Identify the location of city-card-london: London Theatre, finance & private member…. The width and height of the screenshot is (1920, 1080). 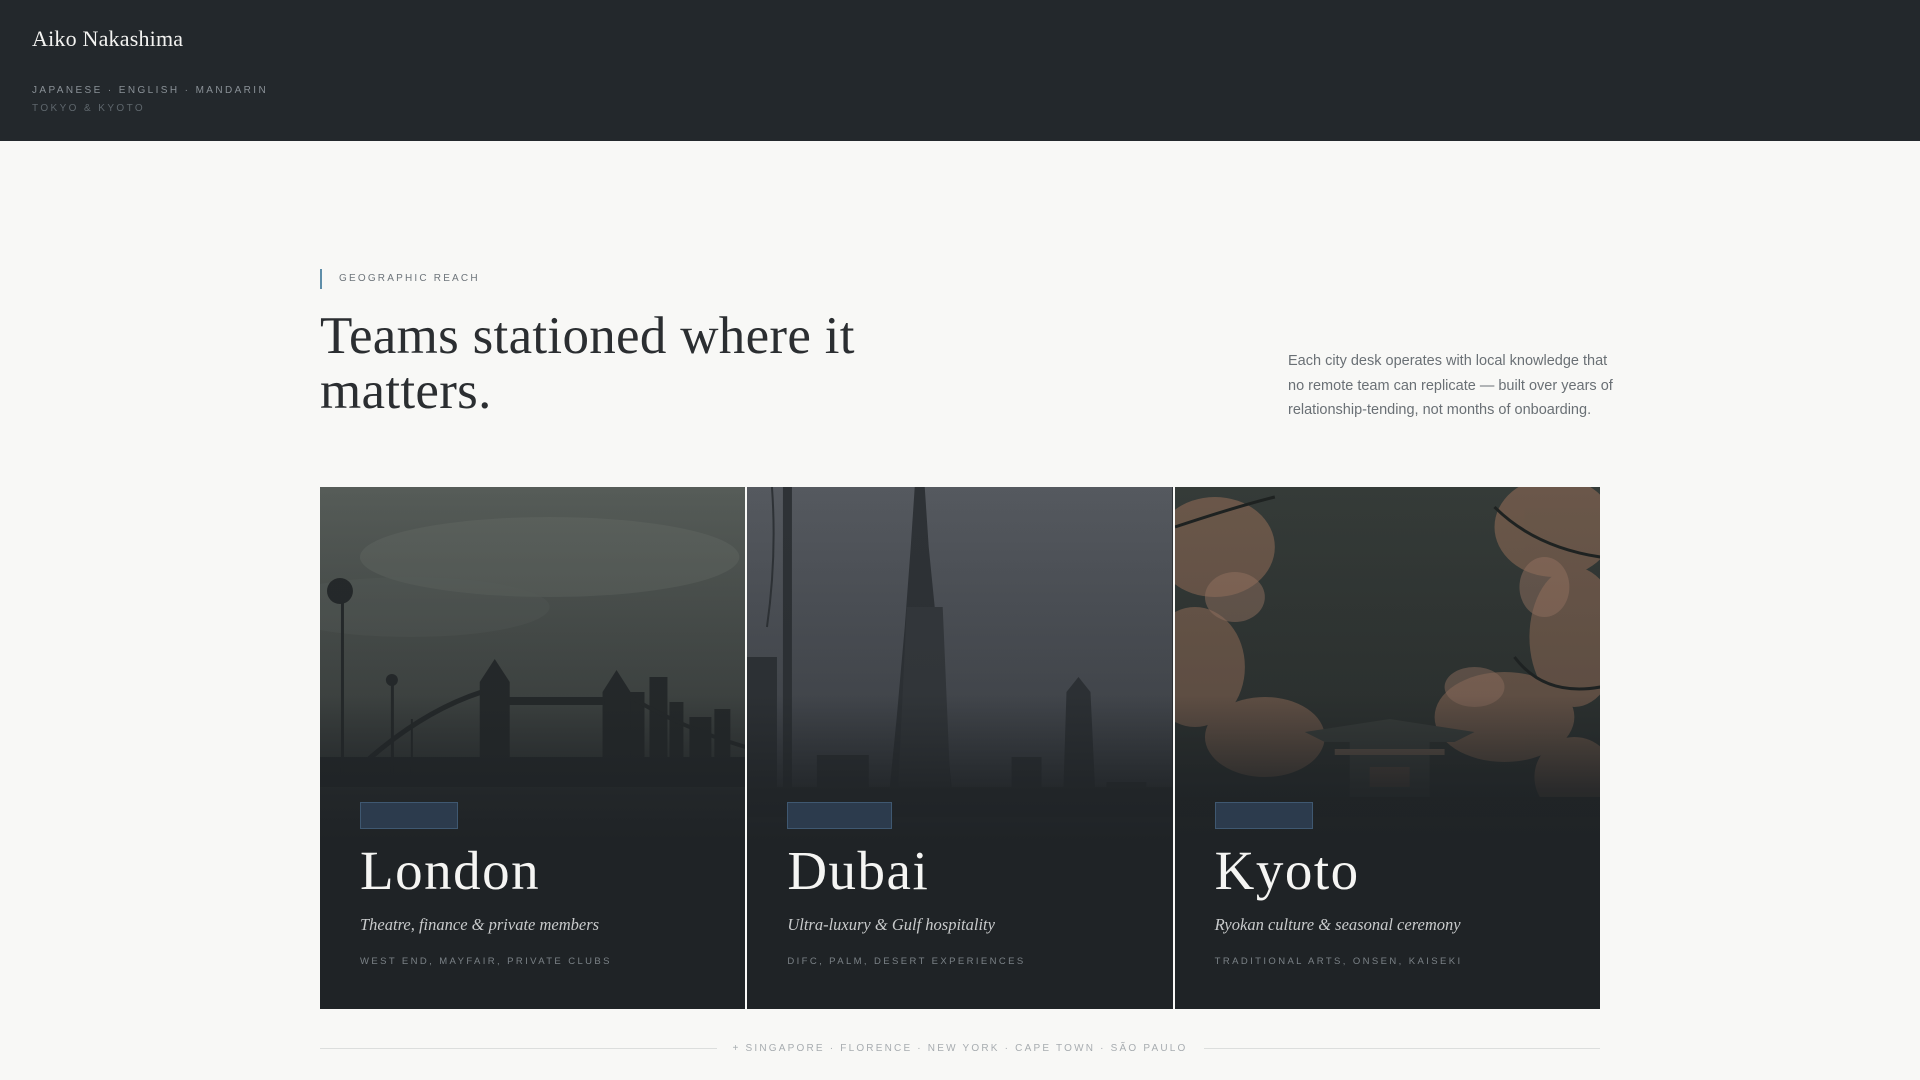
(533, 748).